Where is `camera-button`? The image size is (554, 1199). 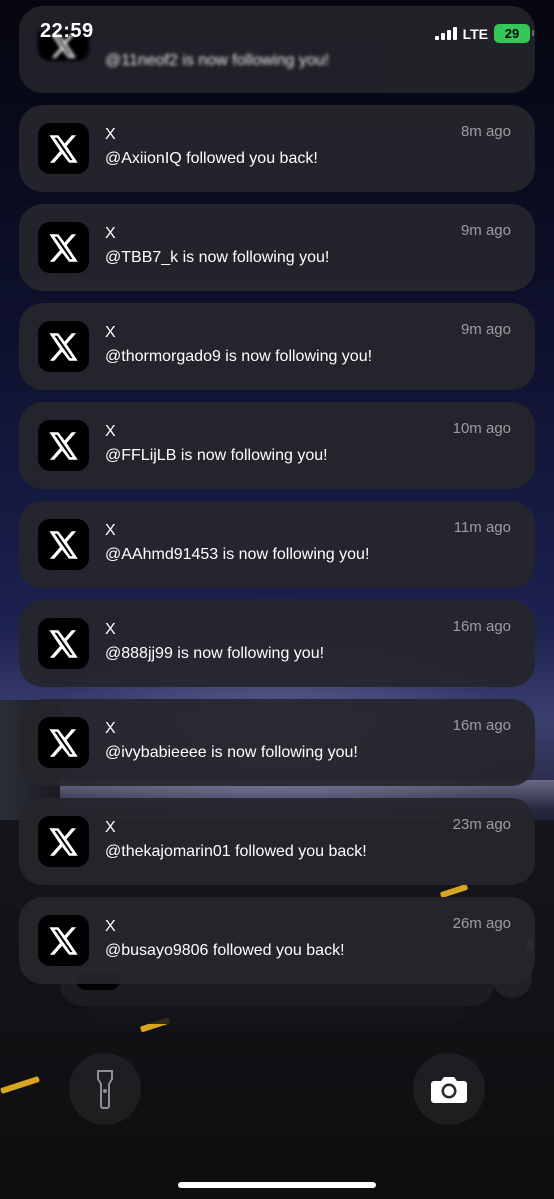
camera-button is located at coordinates (449, 1089).